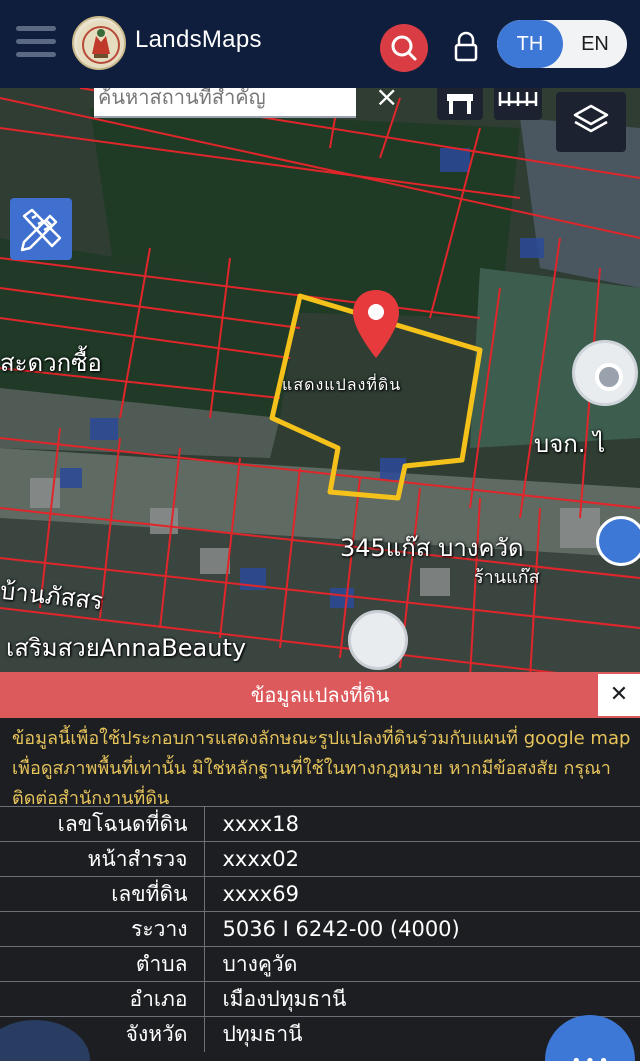  What do you see at coordinates (570, 444) in the screenshot?
I see `map-label-company: บจก. ไ` at bounding box center [570, 444].